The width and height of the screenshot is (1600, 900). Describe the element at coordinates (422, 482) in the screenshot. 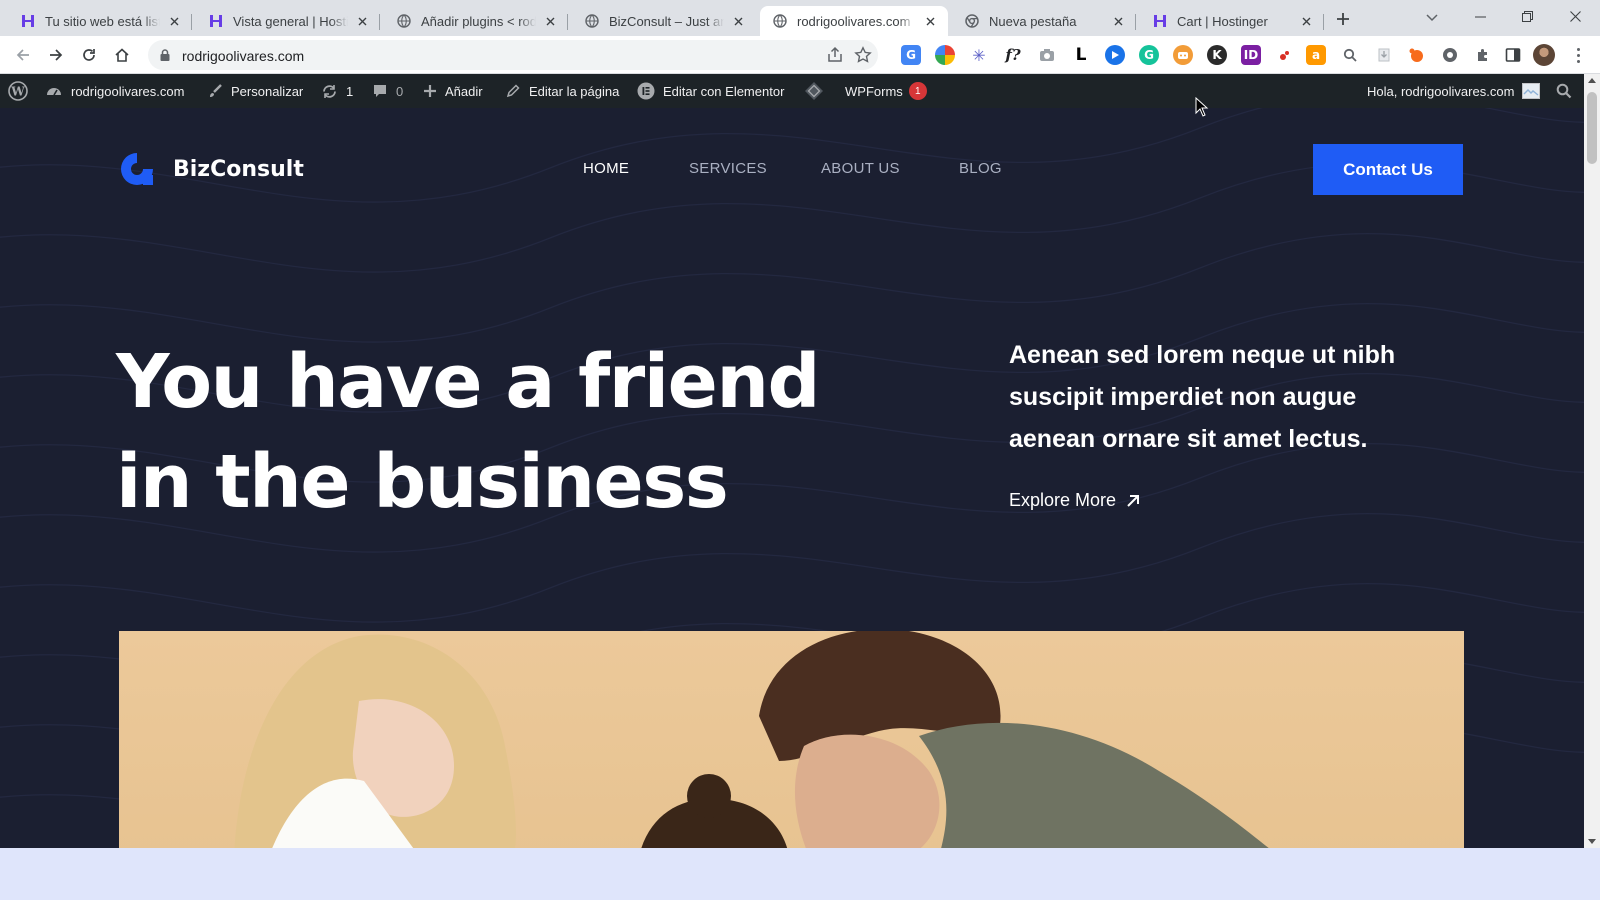

I see `hero-heading-line-2: in the business` at that location.